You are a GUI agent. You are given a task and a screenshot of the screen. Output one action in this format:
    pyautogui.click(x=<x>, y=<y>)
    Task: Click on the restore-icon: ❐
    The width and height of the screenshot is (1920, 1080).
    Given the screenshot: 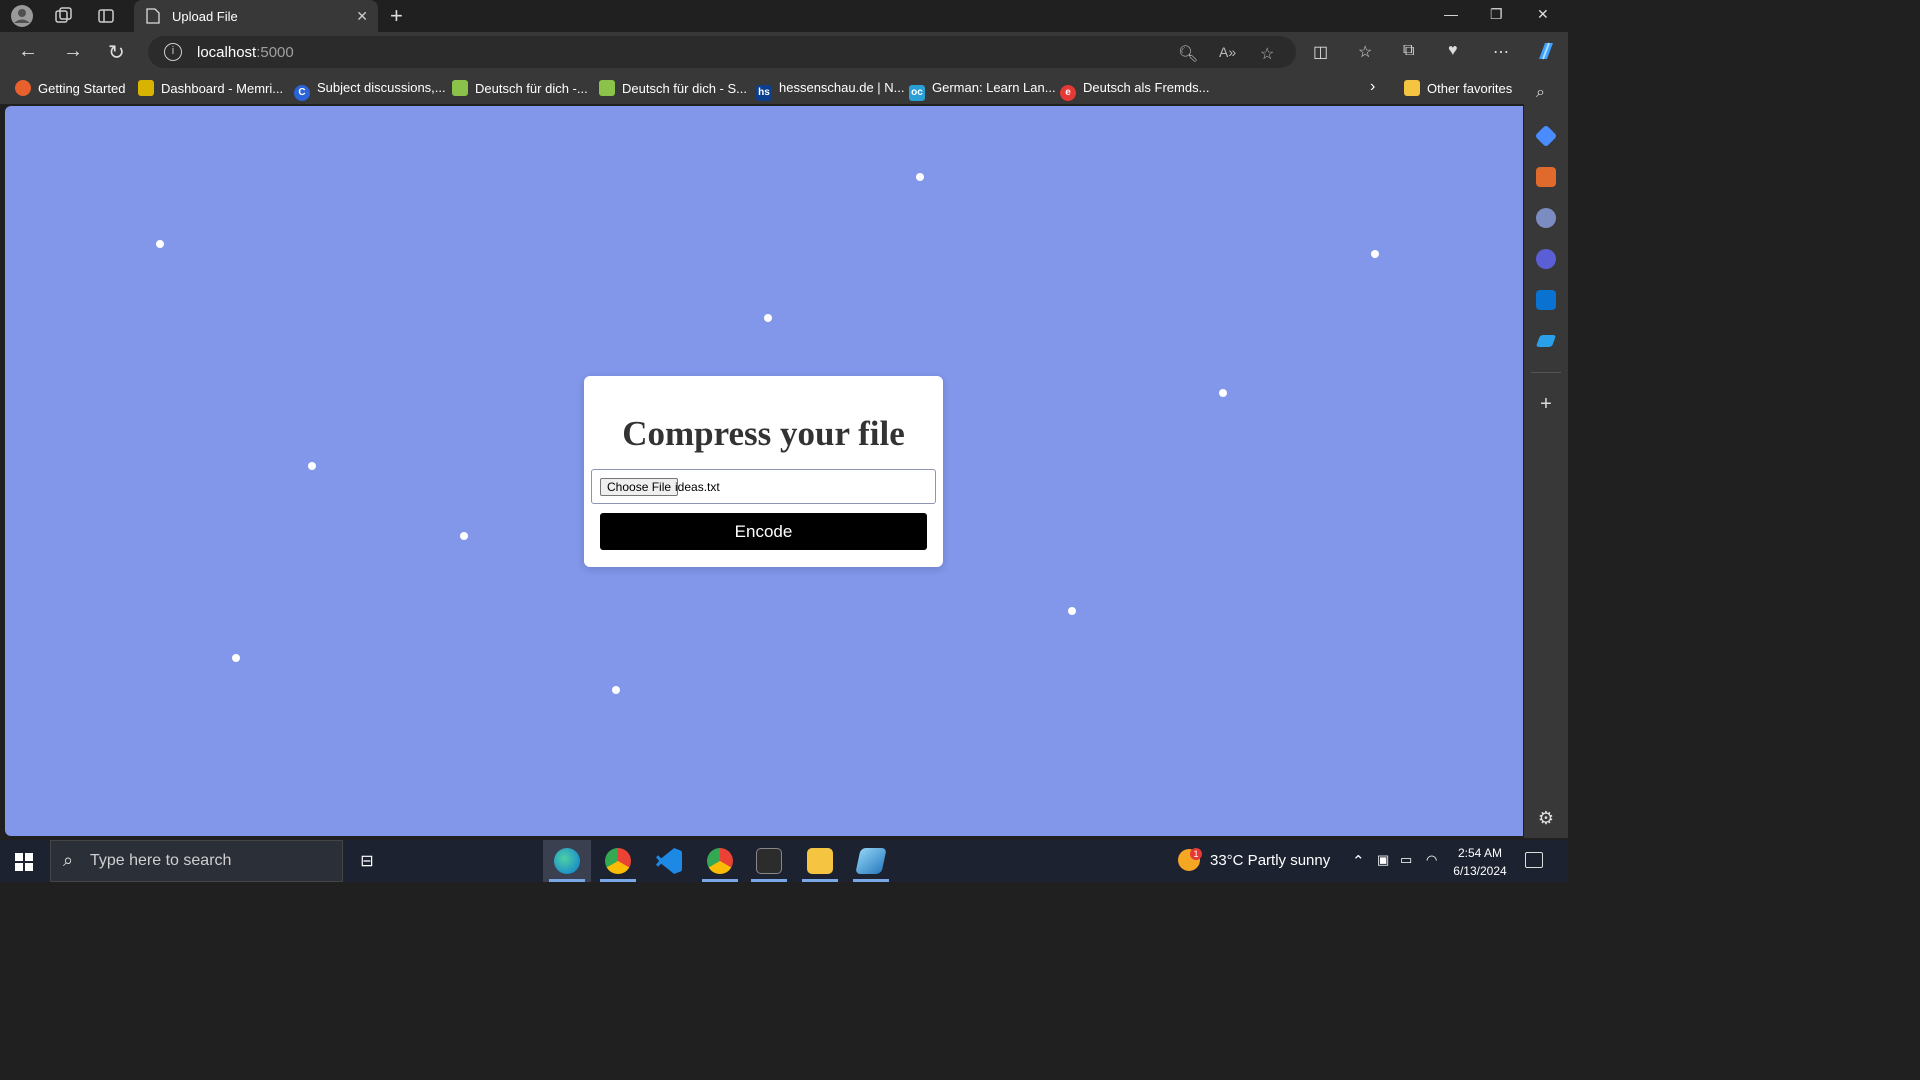 What is the action you would take?
    pyautogui.click(x=1496, y=14)
    